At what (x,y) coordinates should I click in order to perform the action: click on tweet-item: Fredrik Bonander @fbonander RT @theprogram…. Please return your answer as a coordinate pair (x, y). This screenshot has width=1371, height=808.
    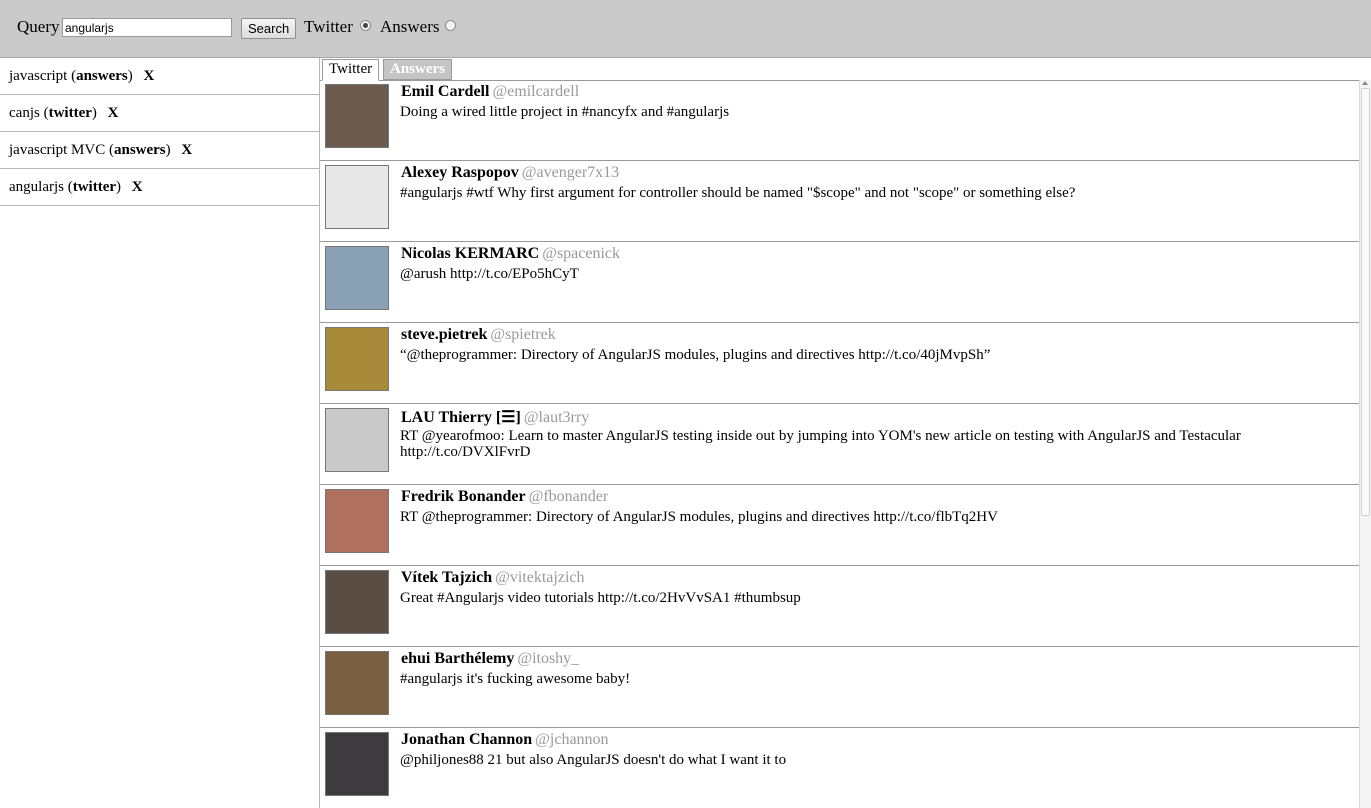
    Looking at the image, I should click on (839, 525).